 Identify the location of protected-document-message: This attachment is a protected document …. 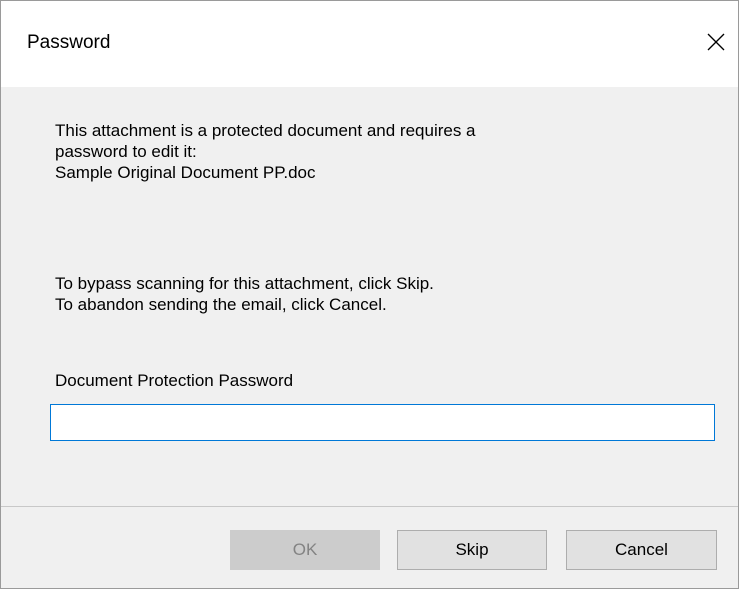
(265, 151).